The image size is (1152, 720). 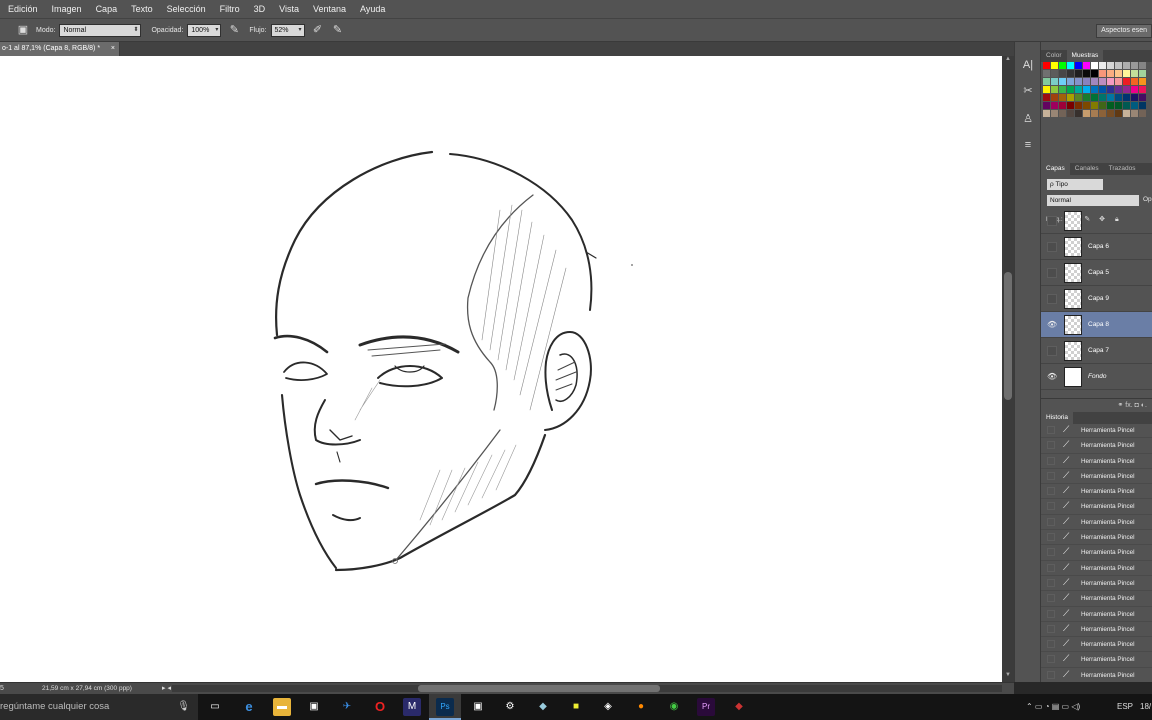 What do you see at coordinates (372, 9) in the screenshot?
I see `menu-item: Ayuda` at bounding box center [372, 9].